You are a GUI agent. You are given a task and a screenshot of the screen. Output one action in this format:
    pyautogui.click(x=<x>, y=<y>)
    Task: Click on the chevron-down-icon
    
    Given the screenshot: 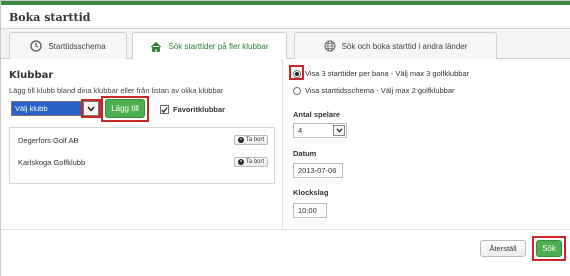 What is the action you would take?
    pyautogui.click(x=339, y=130)
    